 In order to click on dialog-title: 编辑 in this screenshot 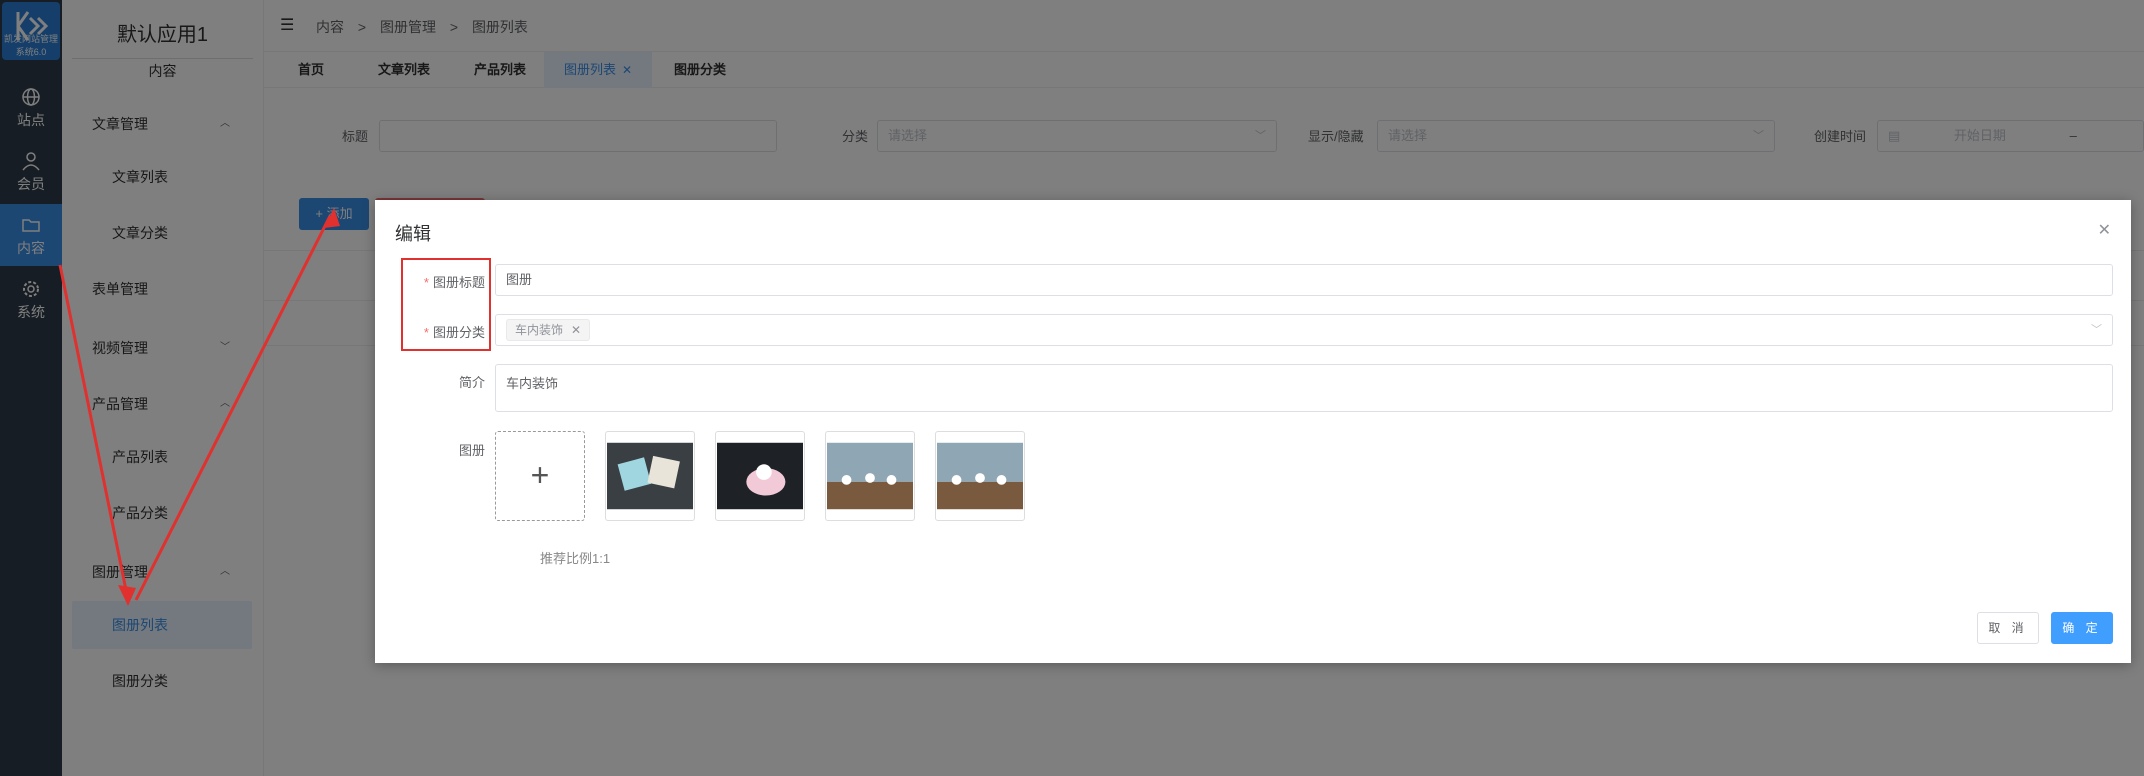, I will do `click(413, 234)`.